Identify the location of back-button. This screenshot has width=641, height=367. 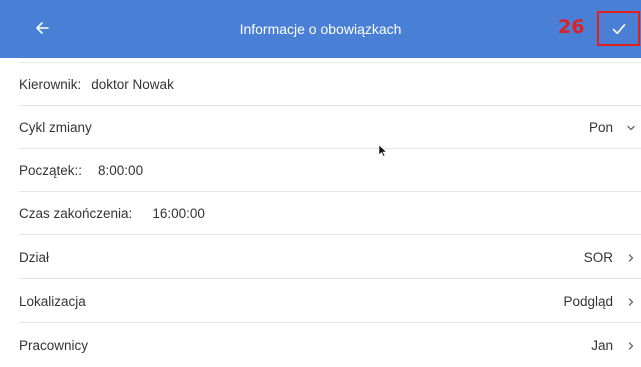
(42, 28).